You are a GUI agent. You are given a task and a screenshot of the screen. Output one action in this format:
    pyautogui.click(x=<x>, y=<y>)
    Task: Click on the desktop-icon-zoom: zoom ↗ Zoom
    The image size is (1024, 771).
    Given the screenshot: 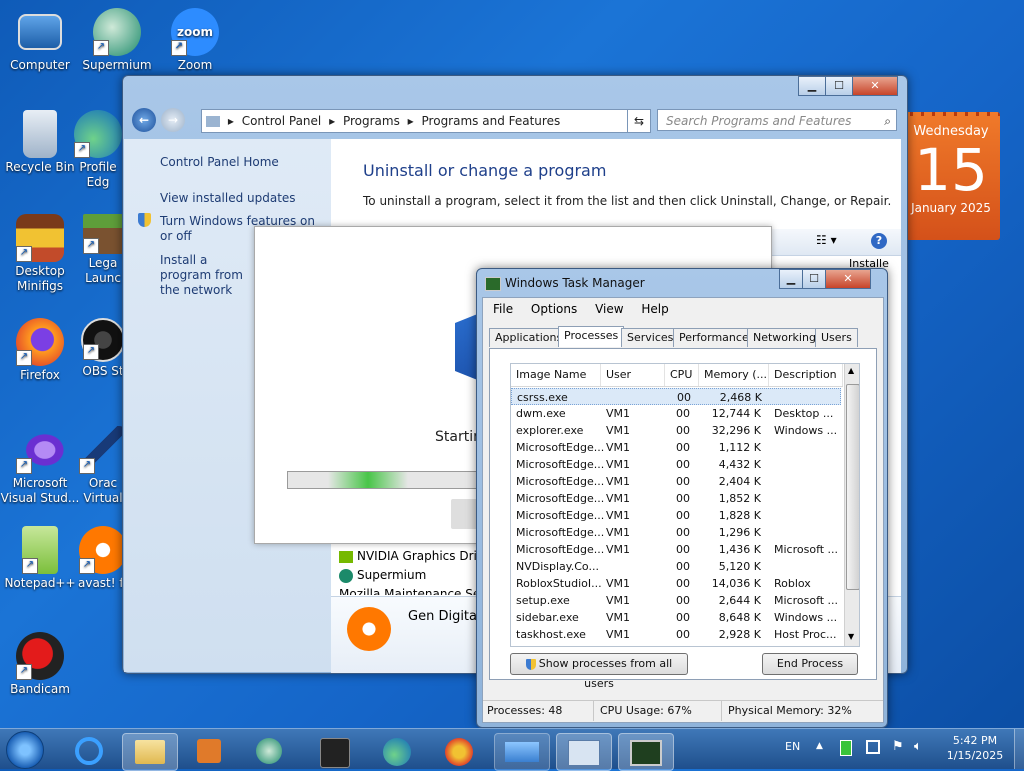 What is the action you would take?
    pyautogui.click(x=195, y=40)
    